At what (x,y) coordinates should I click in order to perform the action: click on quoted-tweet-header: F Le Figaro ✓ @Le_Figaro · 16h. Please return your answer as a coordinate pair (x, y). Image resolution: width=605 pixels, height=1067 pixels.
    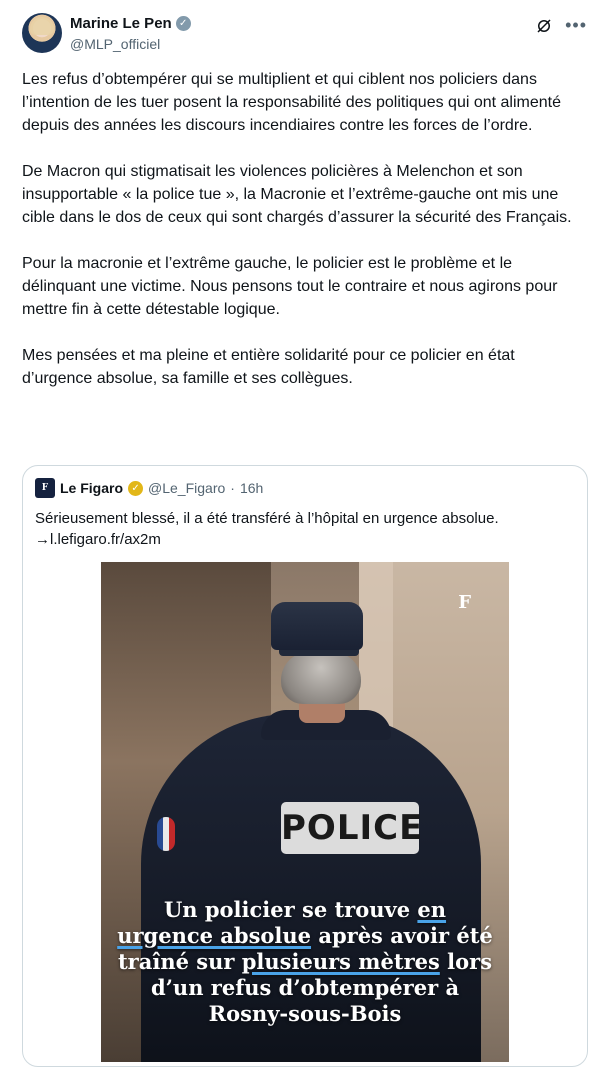
    Looking at the image, I should click on (149, 488).